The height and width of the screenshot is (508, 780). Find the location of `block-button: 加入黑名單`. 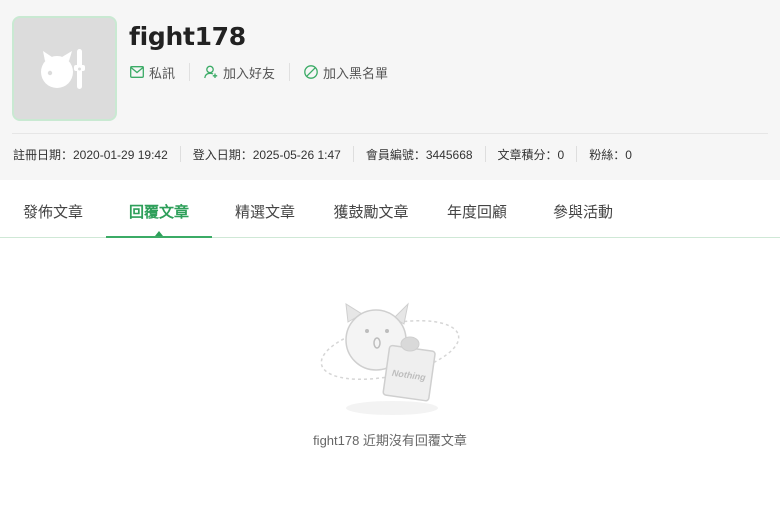

block-button: 加入黑名單 is located at coordinates (346, 72).